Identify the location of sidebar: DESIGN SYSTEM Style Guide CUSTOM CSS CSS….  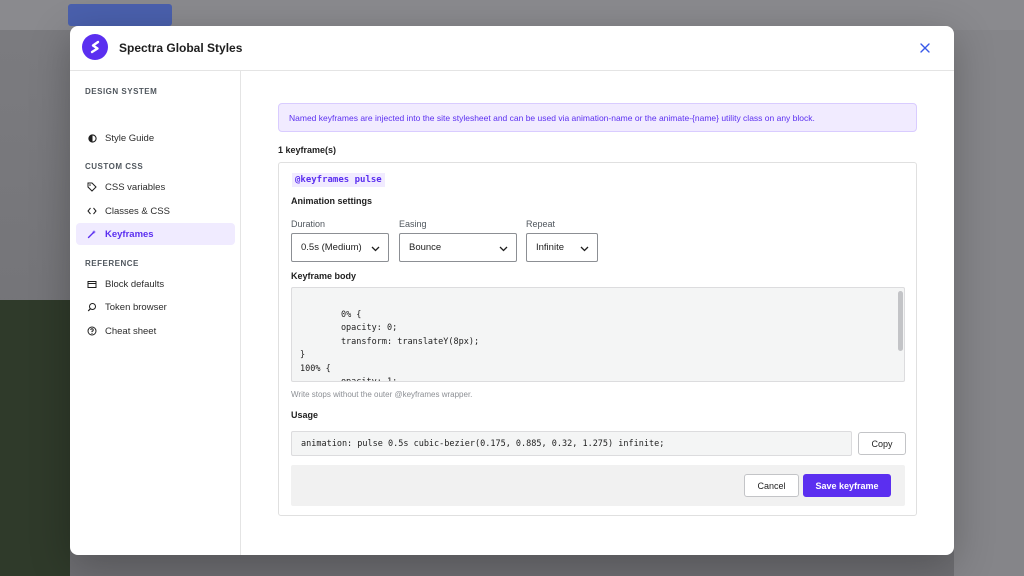
(155, 313).